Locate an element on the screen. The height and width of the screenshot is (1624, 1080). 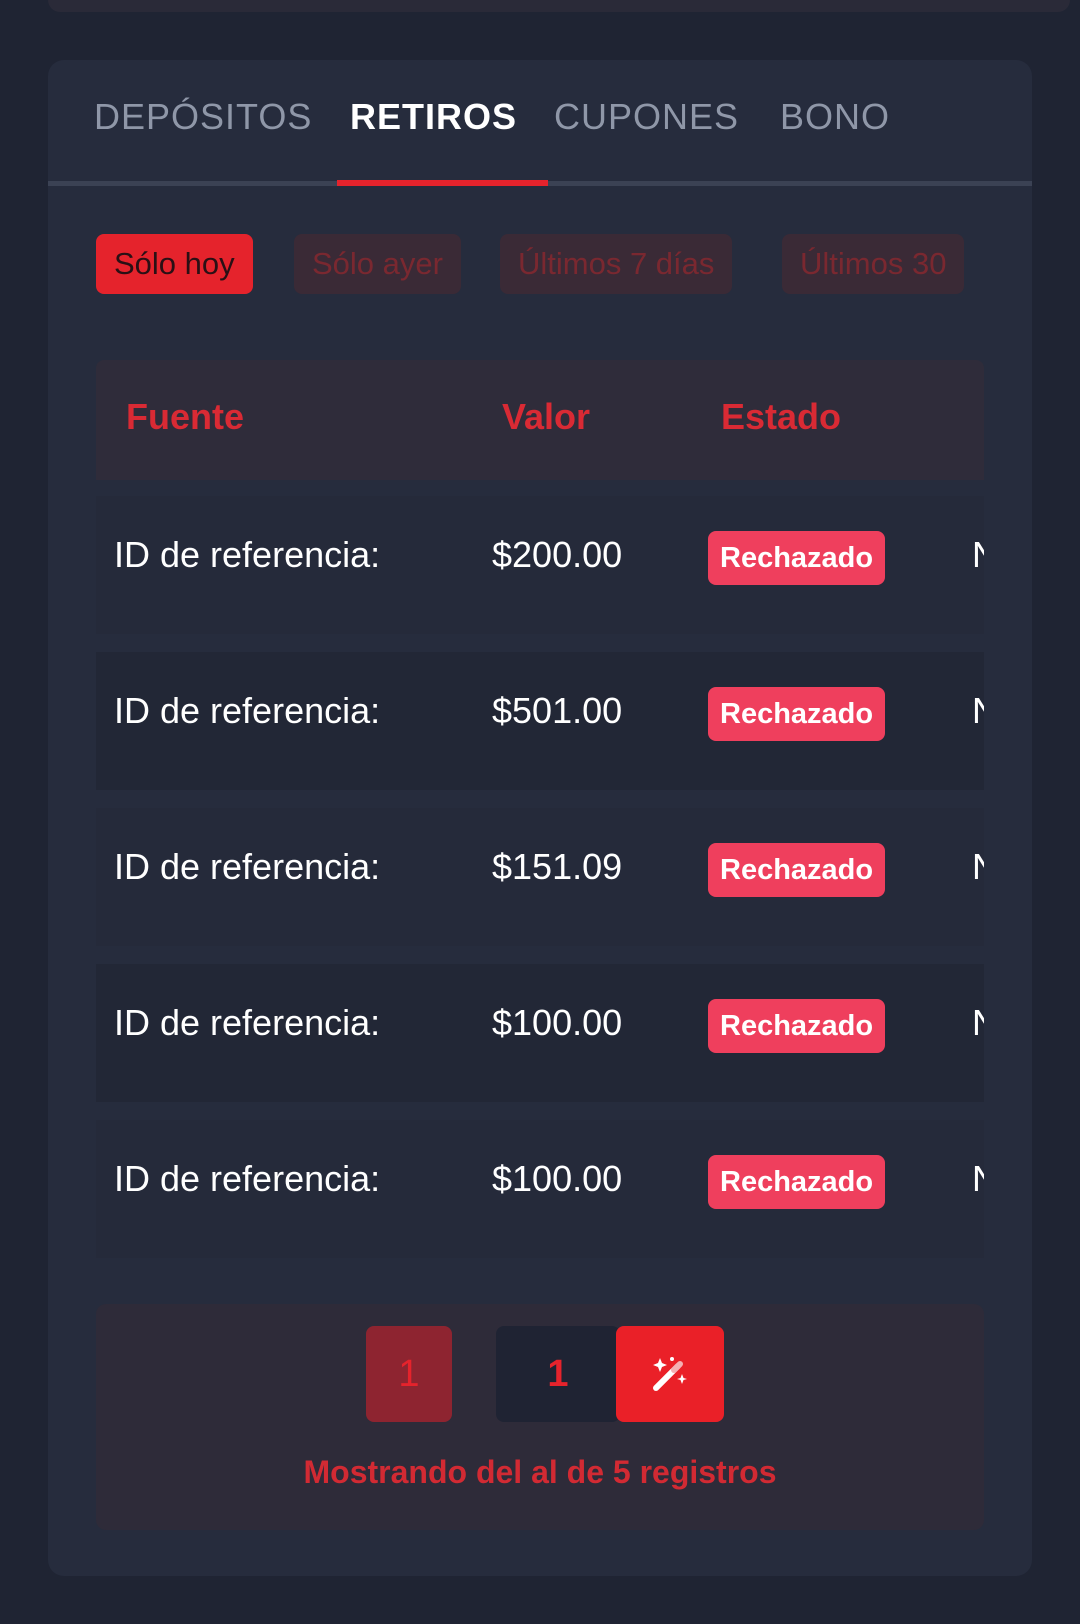
tab-bar: DEPÓSITOS RETIROS CUPONES BONO is located at coordinates (540, 123).